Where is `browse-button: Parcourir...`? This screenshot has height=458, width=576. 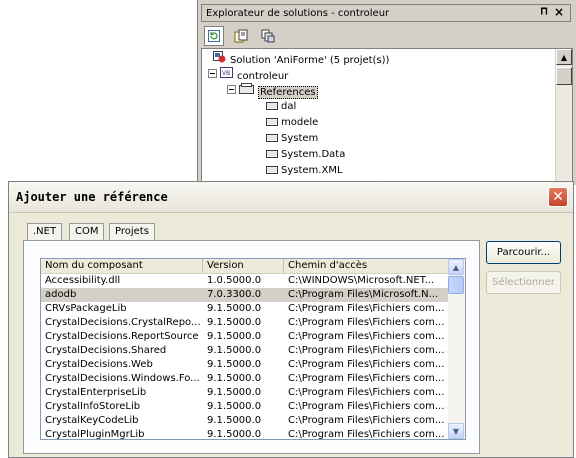
browse-button: Parcourir... is located at coordinates (523, 252).